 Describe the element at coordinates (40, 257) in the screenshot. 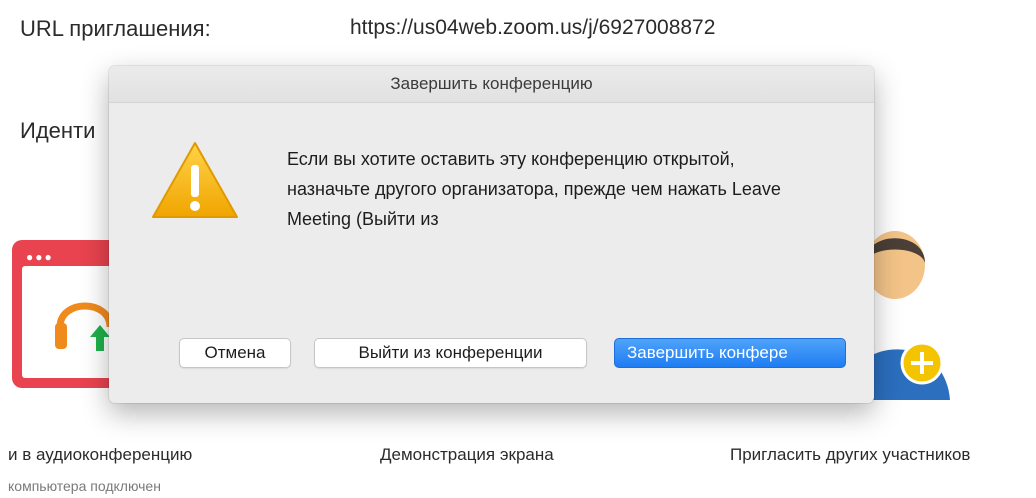

I see `window-dots-icon: ●●●` at that location.